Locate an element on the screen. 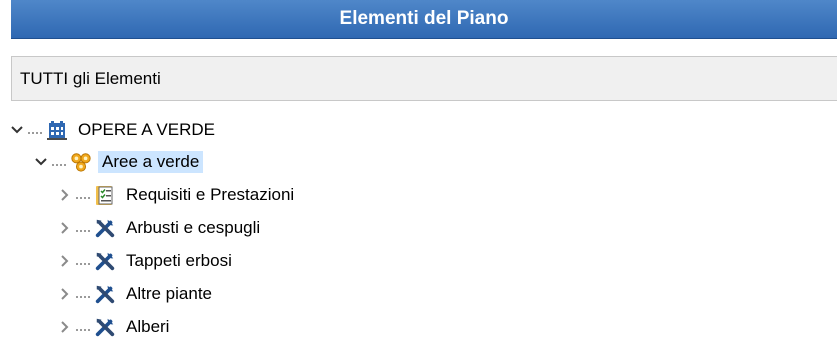 Image resolution: width=837 pixels, height=358 pixels. tree-node-altre-piante: Altre piante is located at coordinates (135, 294).